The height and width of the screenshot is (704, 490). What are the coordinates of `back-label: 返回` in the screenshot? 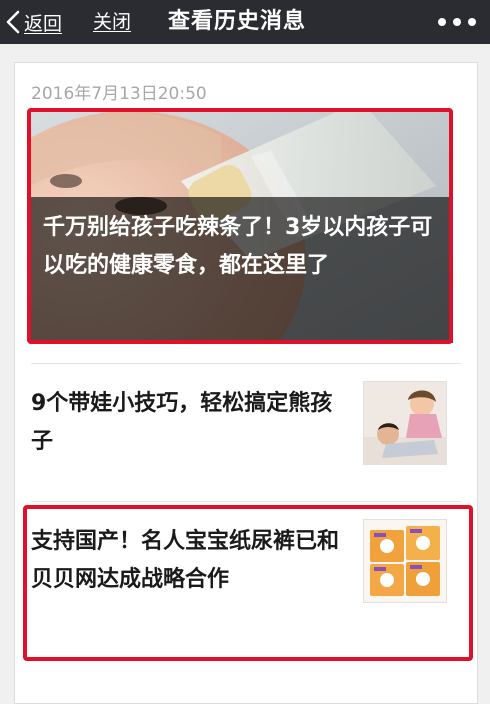 It's located at (43, 23).